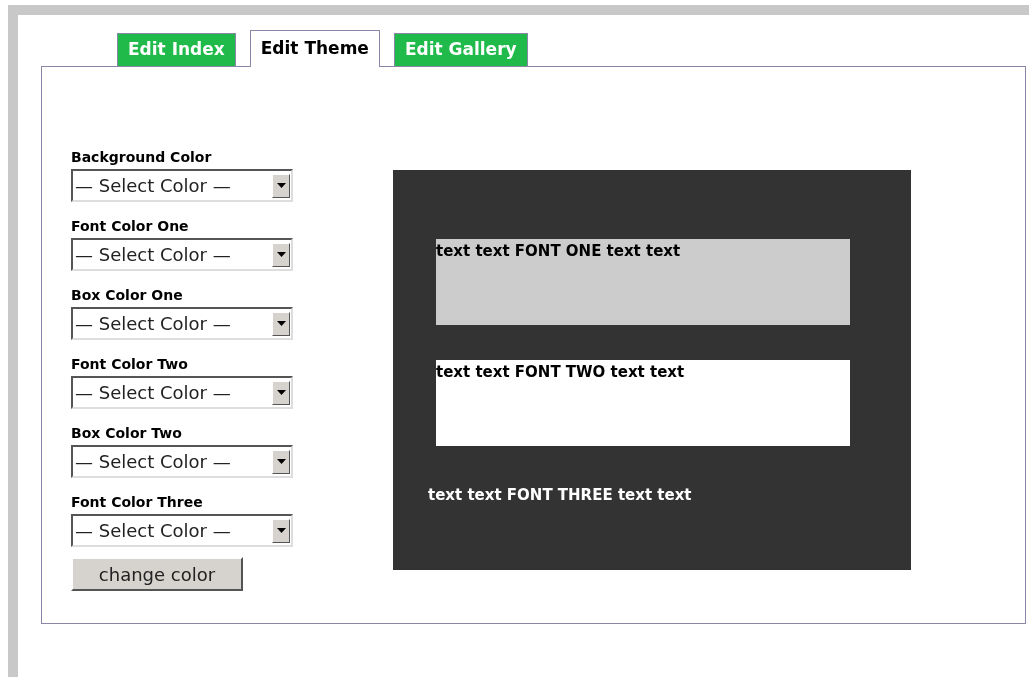  I want to click on field-label: Background Color, so click(142, 157).